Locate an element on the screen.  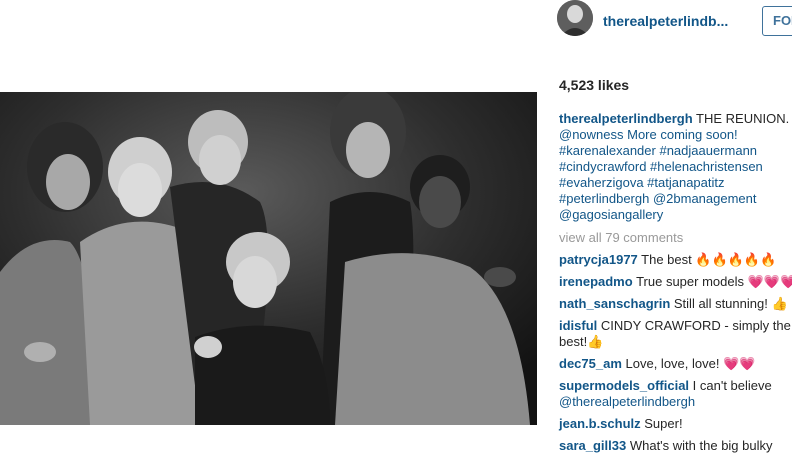
caption-hashtags: #evaherzigova #tatjanapatitz is located at coordinates (675, 183).